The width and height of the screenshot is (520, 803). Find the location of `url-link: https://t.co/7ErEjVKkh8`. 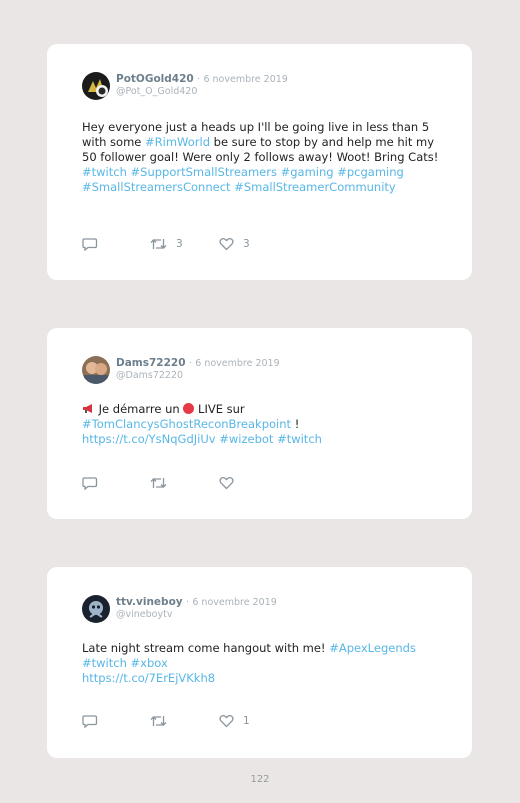

url-link: https://t.co/7ErEjVKkh8 is located at coordinates (148, 678).